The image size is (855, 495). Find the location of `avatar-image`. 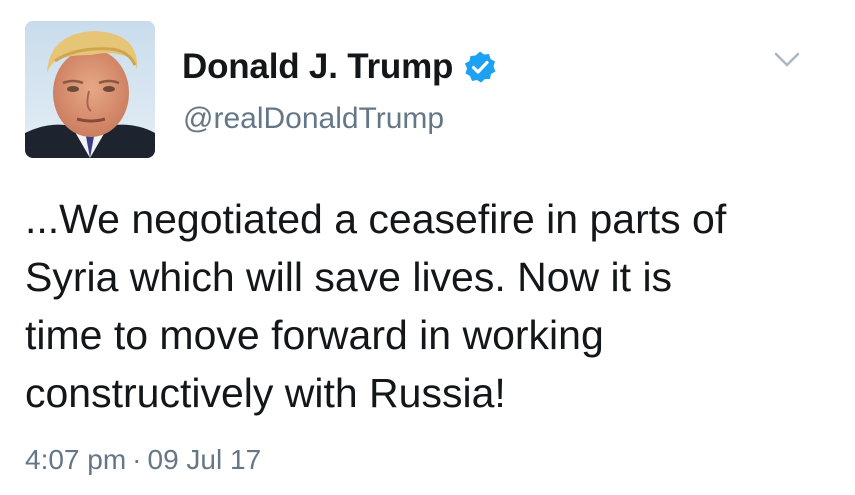

avatar-image is located at coordinates (90, 89).